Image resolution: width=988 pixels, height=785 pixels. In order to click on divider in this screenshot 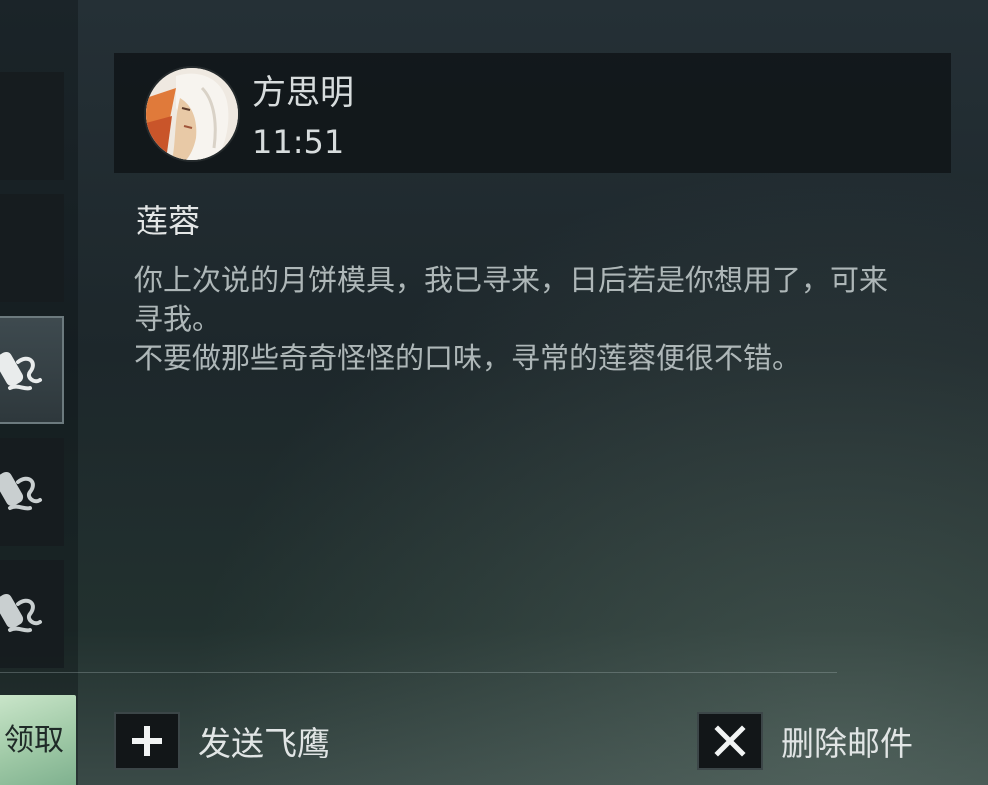, I will do `click(418, 672)`.